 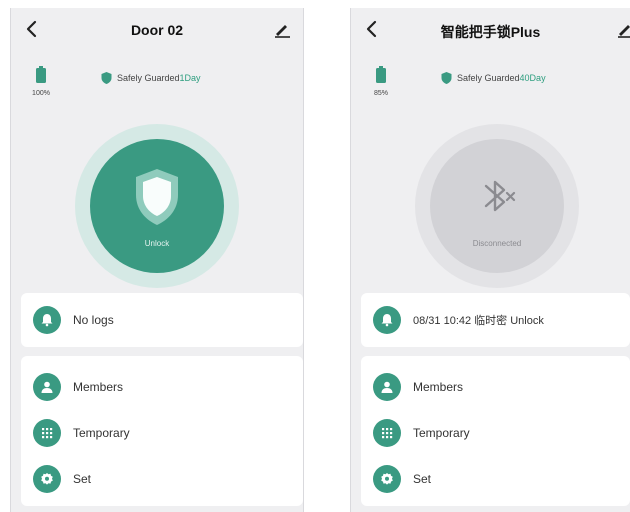 I want to click on log-row: 08/31 10:42 临时密 Unlock, so click(x=496, y=320).